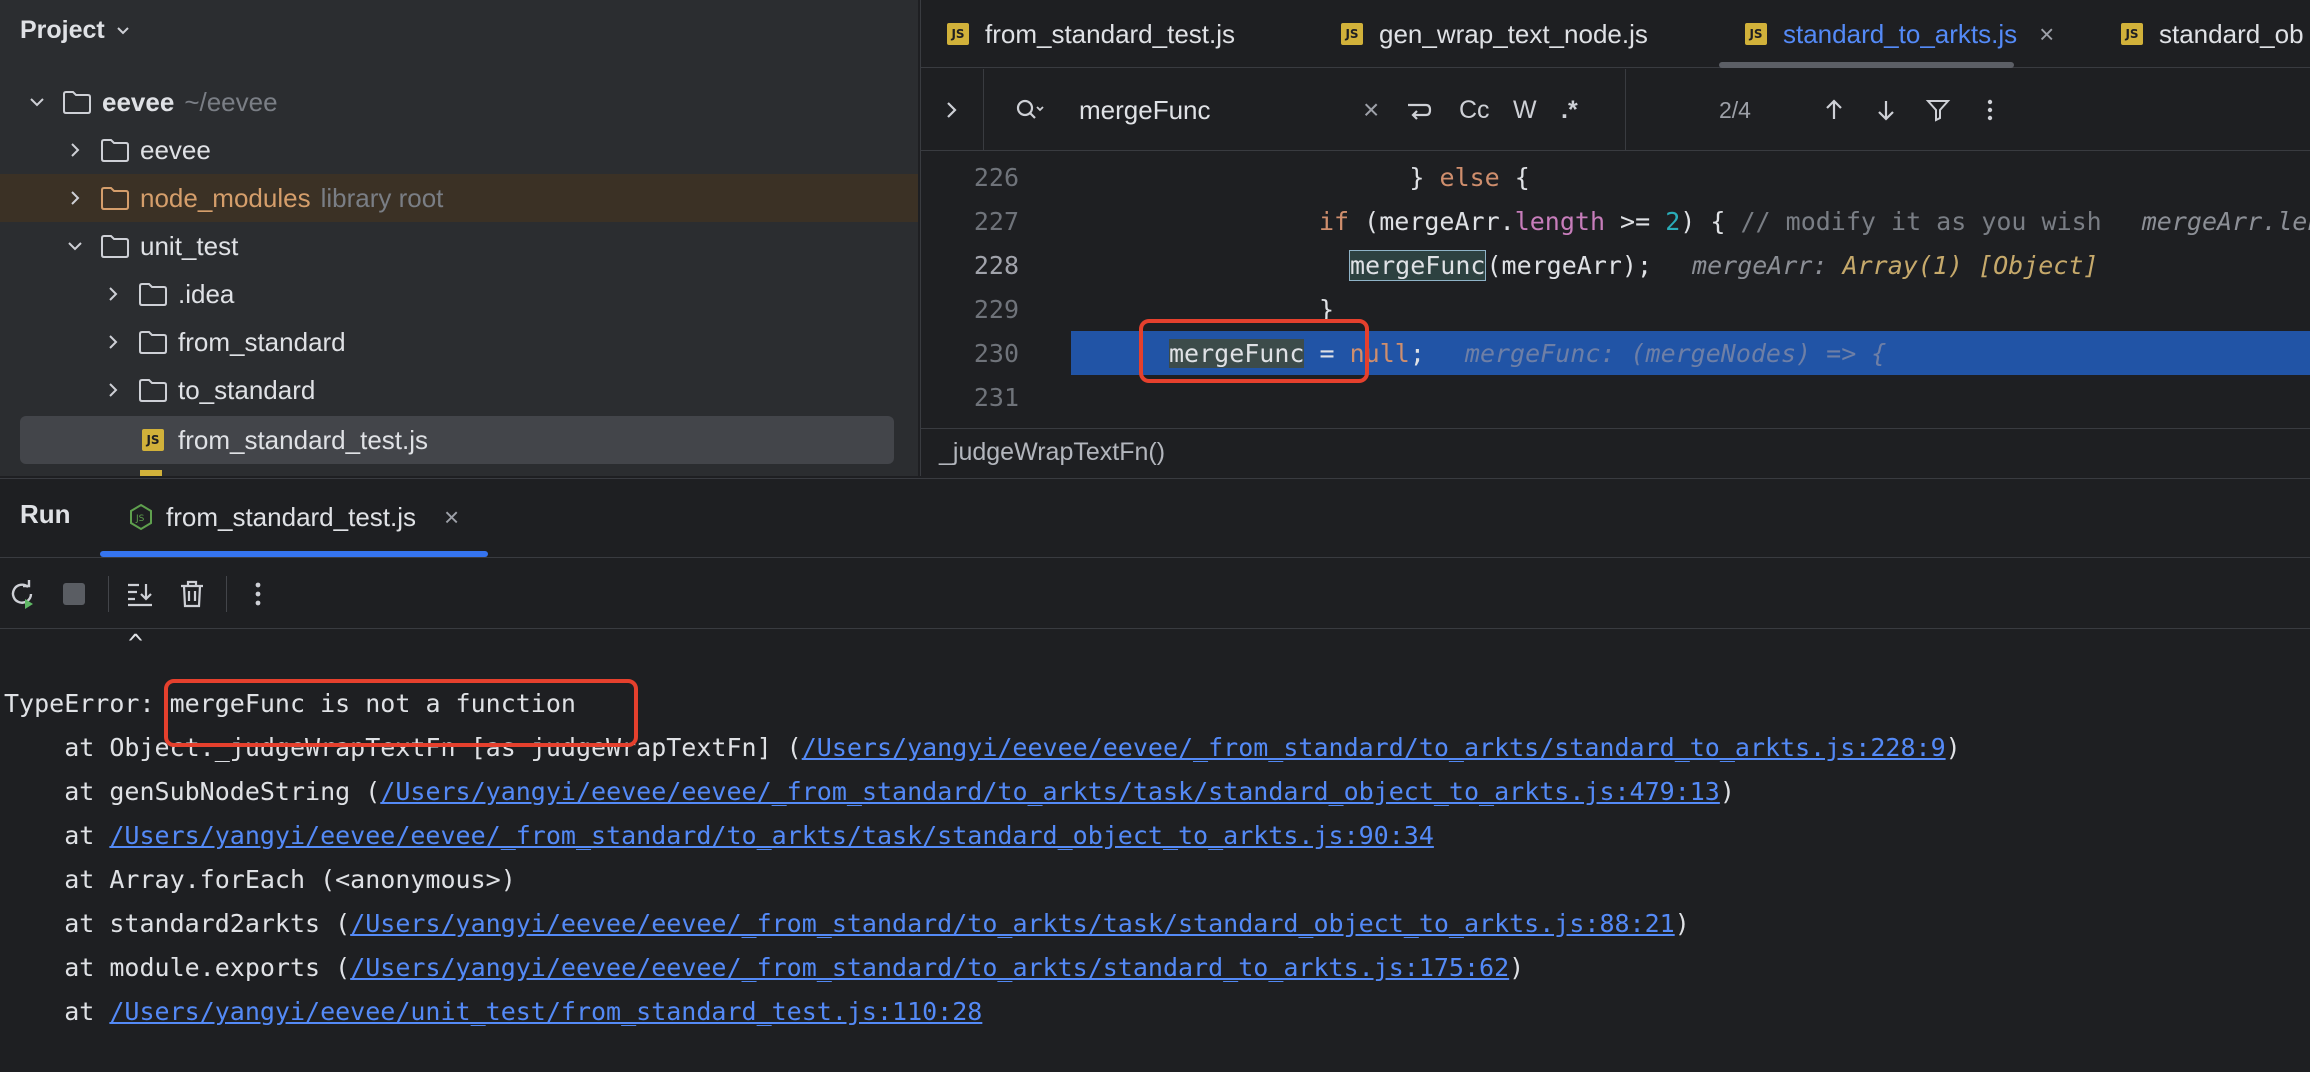 The height and width of the screenshot is (1072, 2310). I want to click on tree-item-from-standard: from_standard, so click(459, 342).